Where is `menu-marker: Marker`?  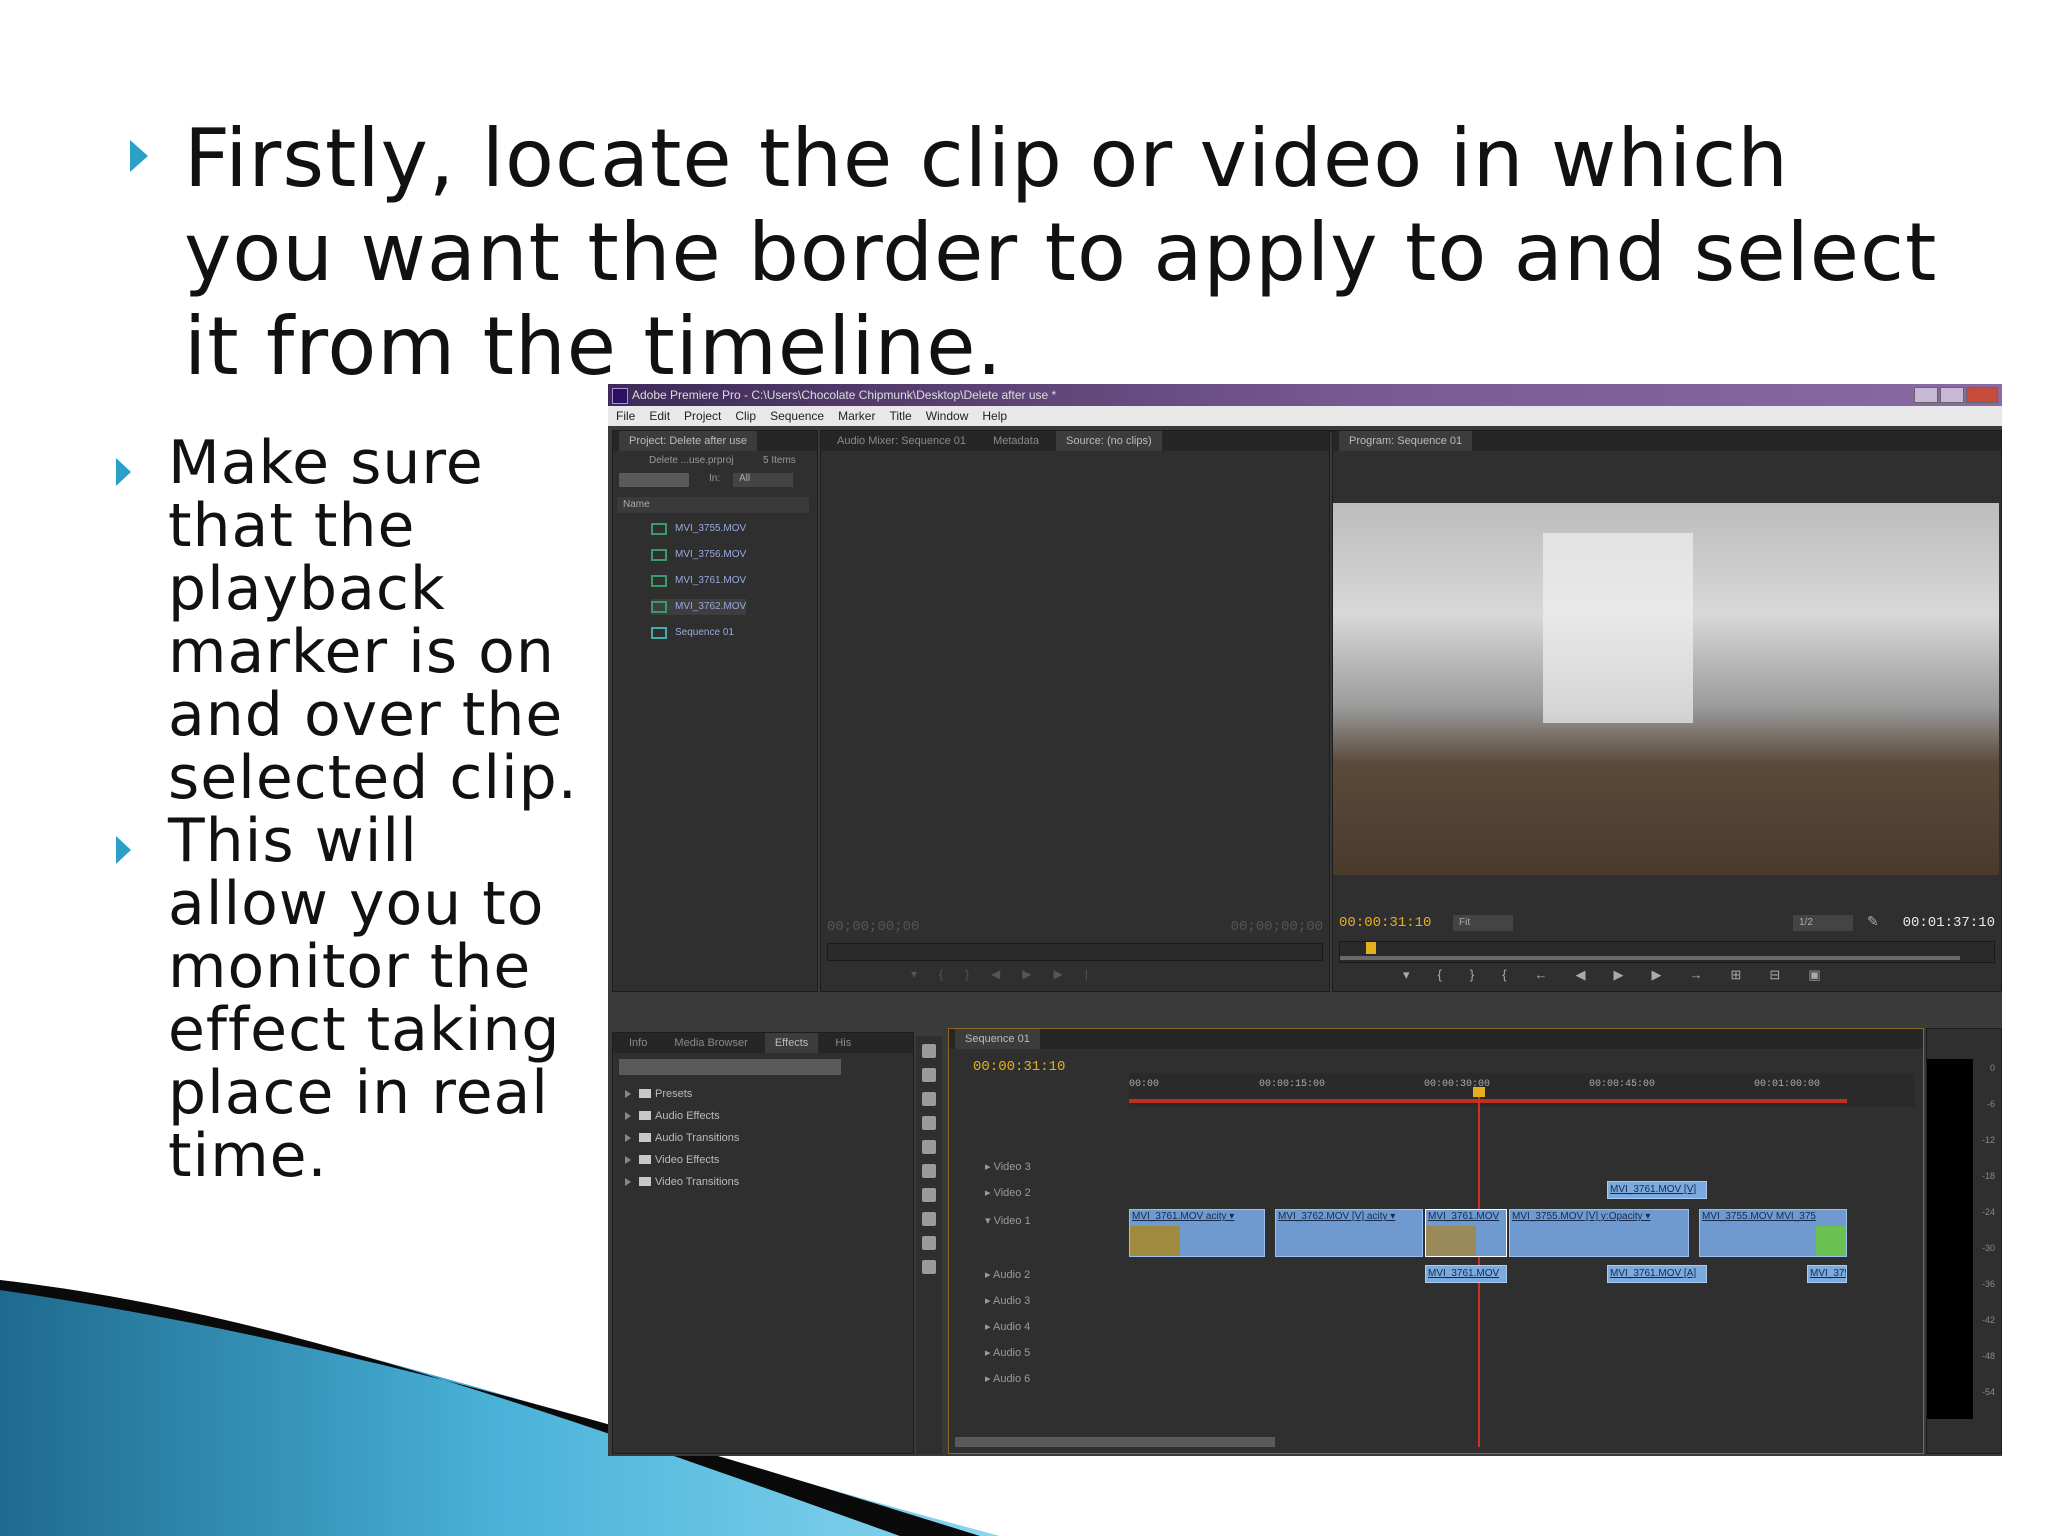 menu-marker: Marker is located at coordinates (856, 416).